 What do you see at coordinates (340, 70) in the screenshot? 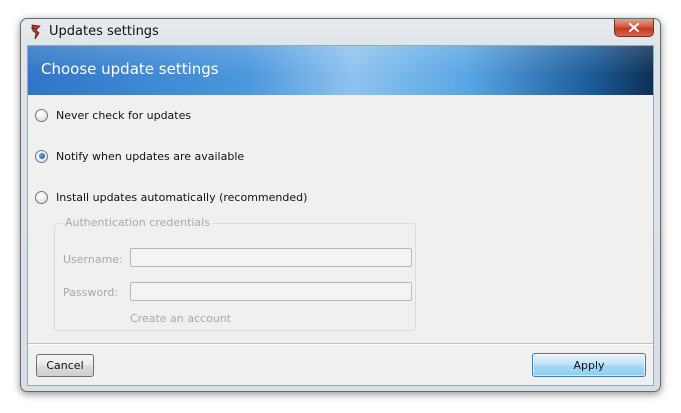
I see `header-banner: Choose update settings` at bounding box center [340, 70].